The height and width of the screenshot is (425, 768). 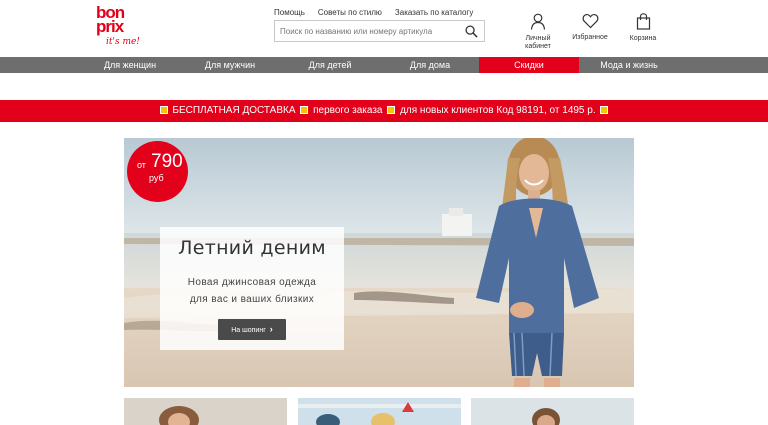 What do you see at coordinates (350, 12) in the screenshot?
I see `style-tips-link: Советы по стилю` at bounding box center [350, 12].